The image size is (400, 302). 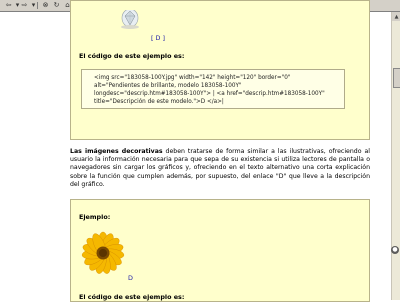 What do you see at coordinates (130, 278) in the screenshot?
I see `flower-description-d-link: D` at bounding box center [130, 278].